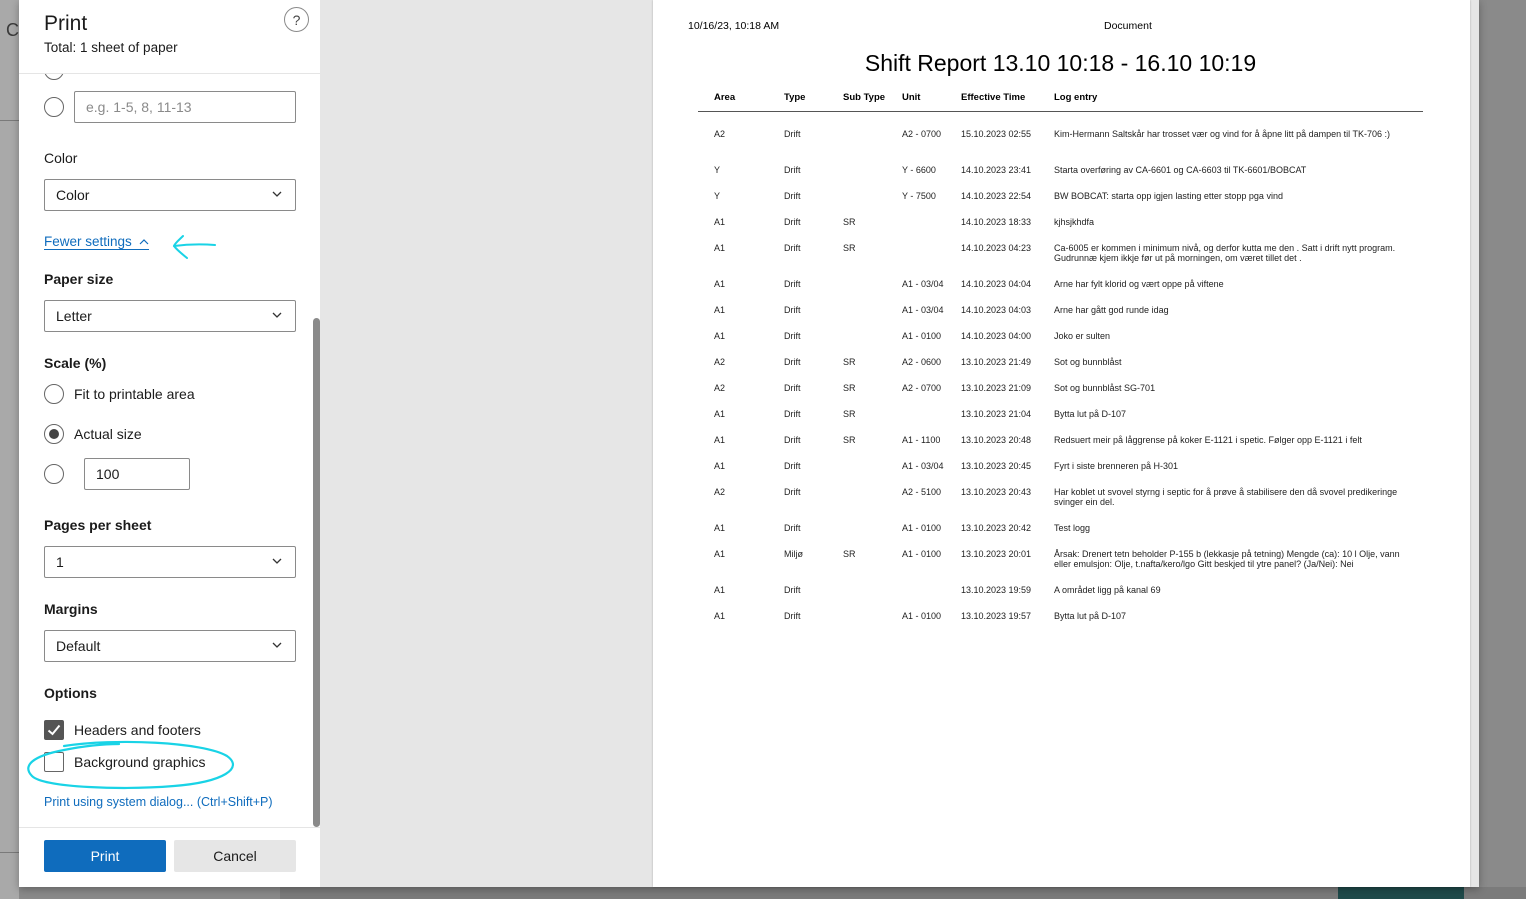 Image resolution: width=1526 pixels, height=899 pixels. I want to click on cell-type: Miljø, so click(793, 554).